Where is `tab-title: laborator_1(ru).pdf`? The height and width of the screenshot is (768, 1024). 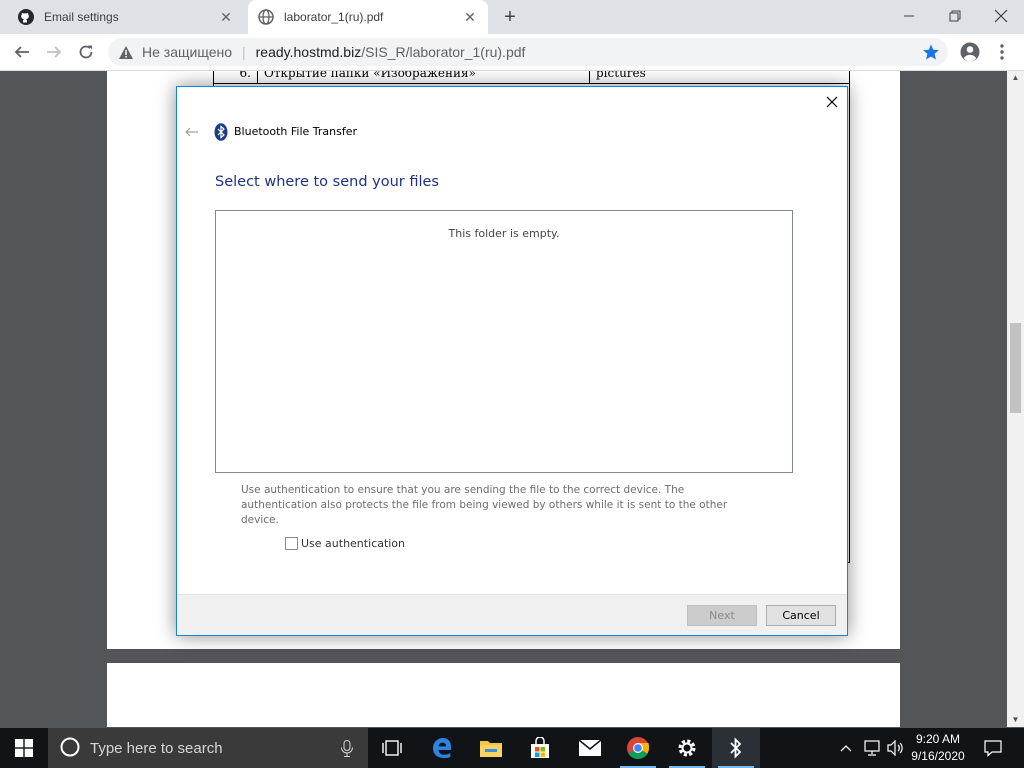 tab-title: laborator_1(ru).pdf is located at coordinates (334, 17).